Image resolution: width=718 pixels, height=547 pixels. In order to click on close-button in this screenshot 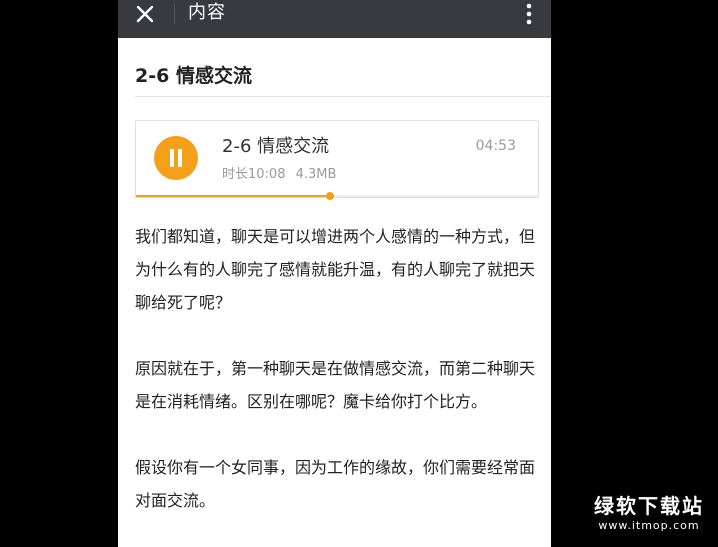, I will do `click(145, 14)`.